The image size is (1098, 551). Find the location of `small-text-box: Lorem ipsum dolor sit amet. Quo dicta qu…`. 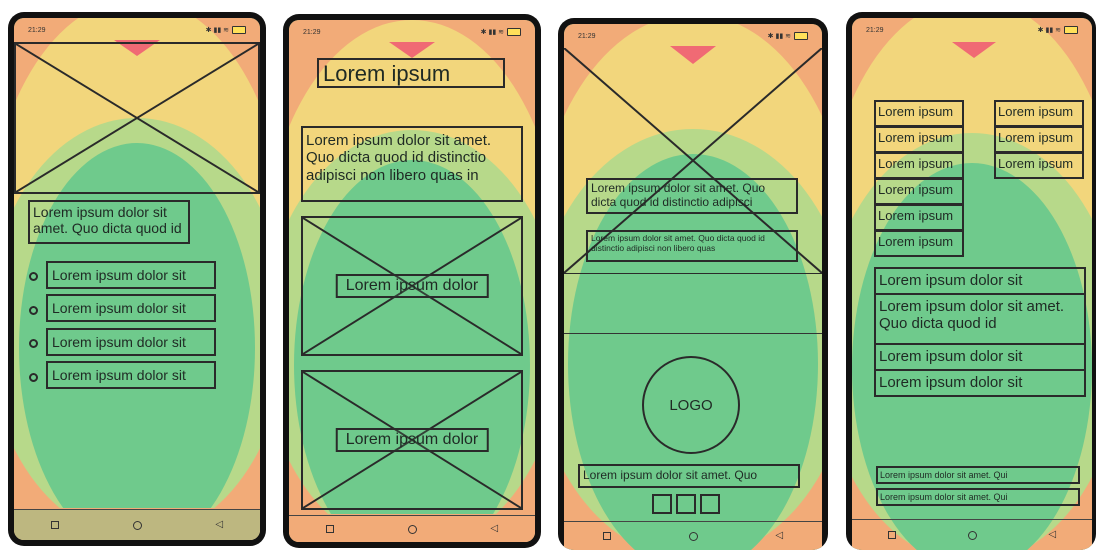

small-text-box: Lorem ipsum dolor sit amet. Quo dicta qu… is located at coordinates (692, 246).